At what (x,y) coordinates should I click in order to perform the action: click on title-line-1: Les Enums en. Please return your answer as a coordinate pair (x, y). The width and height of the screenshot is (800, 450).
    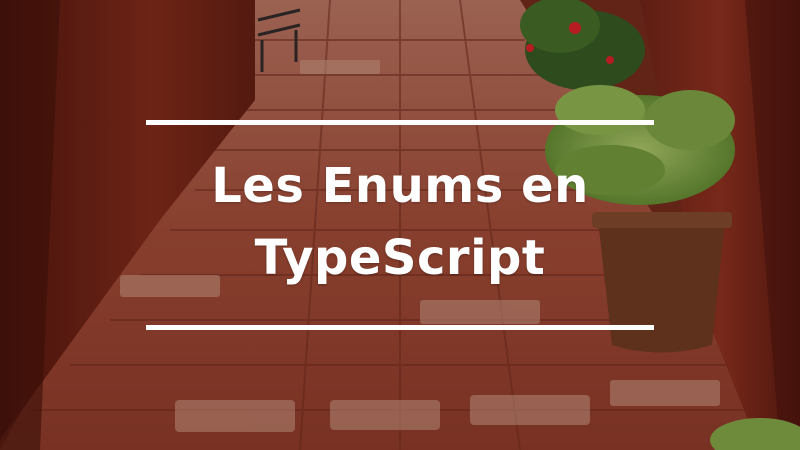
    Looking at the image, I should click on (400, 186).